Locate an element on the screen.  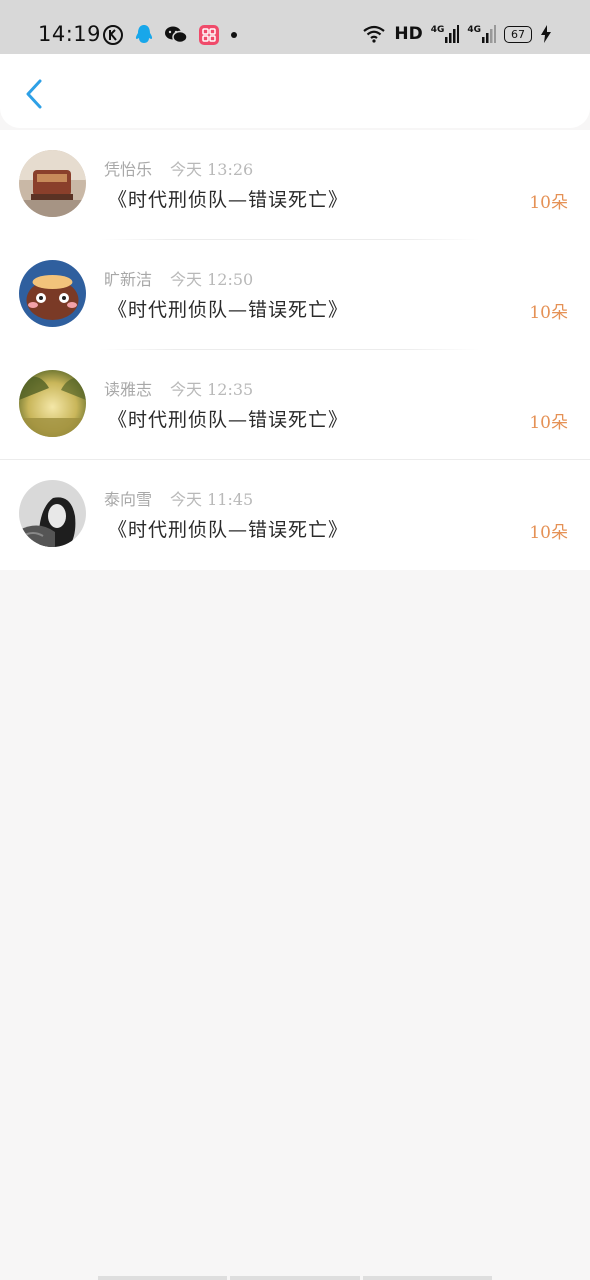
sender-line: 泰向雪 今天 11:45 is located at coordinates (178, 498).